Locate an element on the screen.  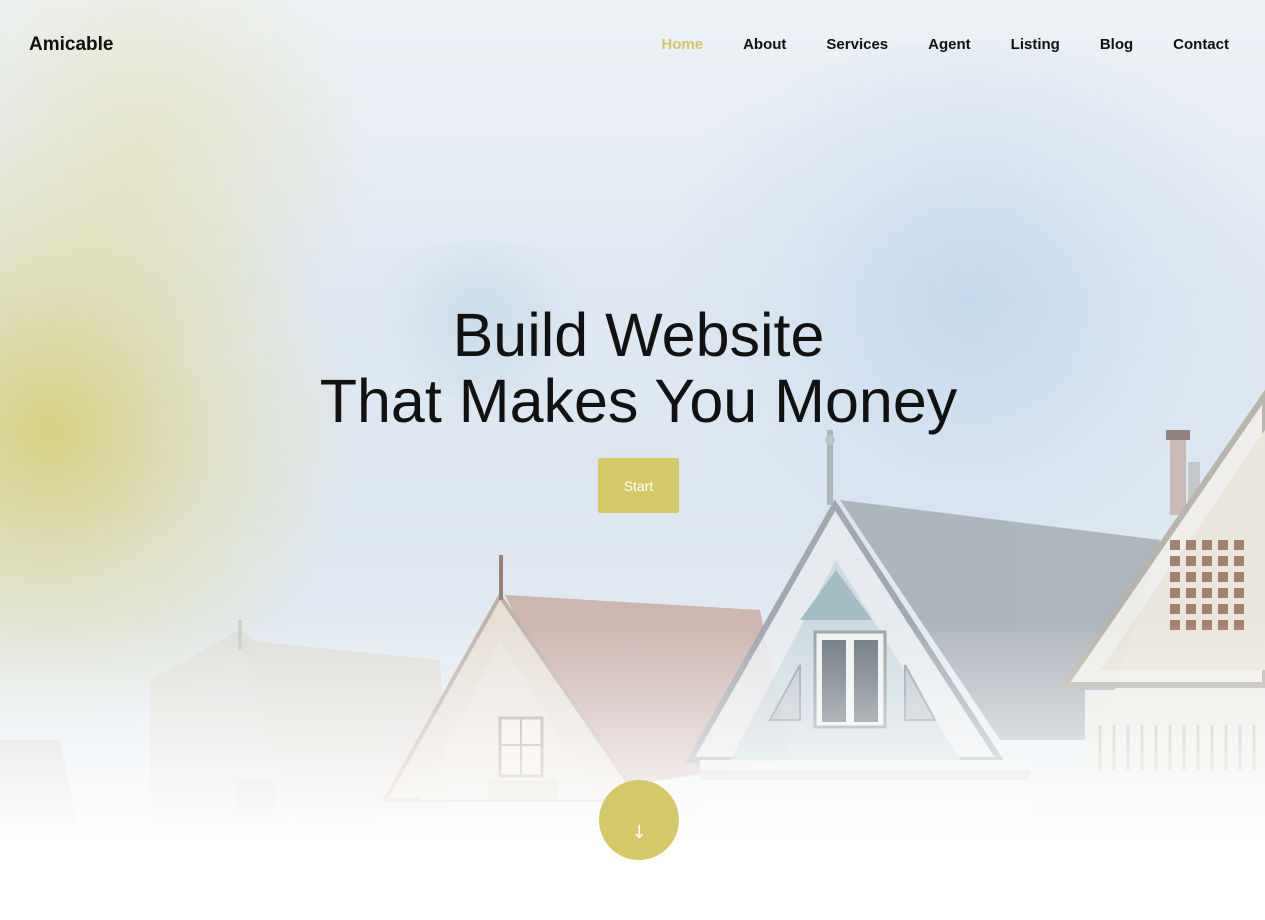
nav-item-listing: Listing is located at coordinates (1035, 44).